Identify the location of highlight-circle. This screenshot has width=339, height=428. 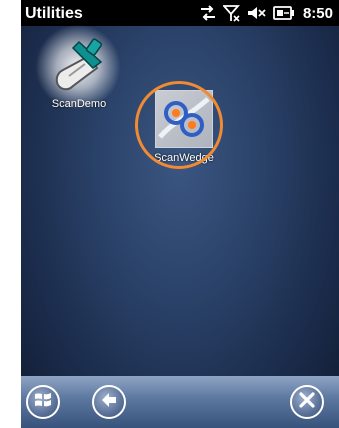
(179, 125).